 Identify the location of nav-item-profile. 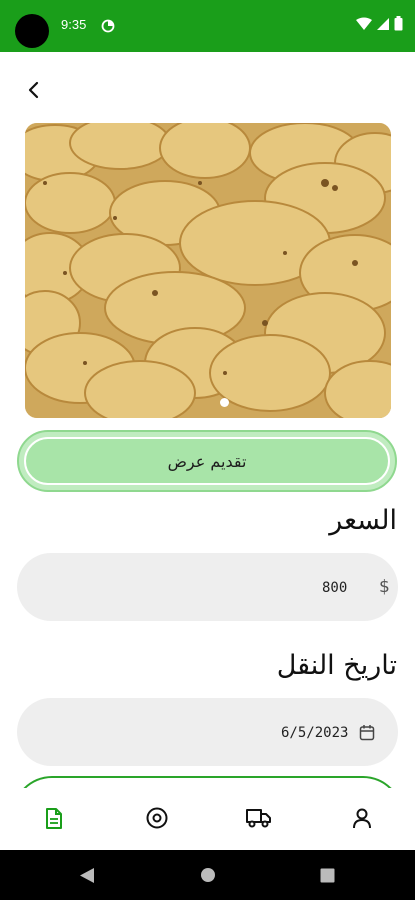
(362, 818).